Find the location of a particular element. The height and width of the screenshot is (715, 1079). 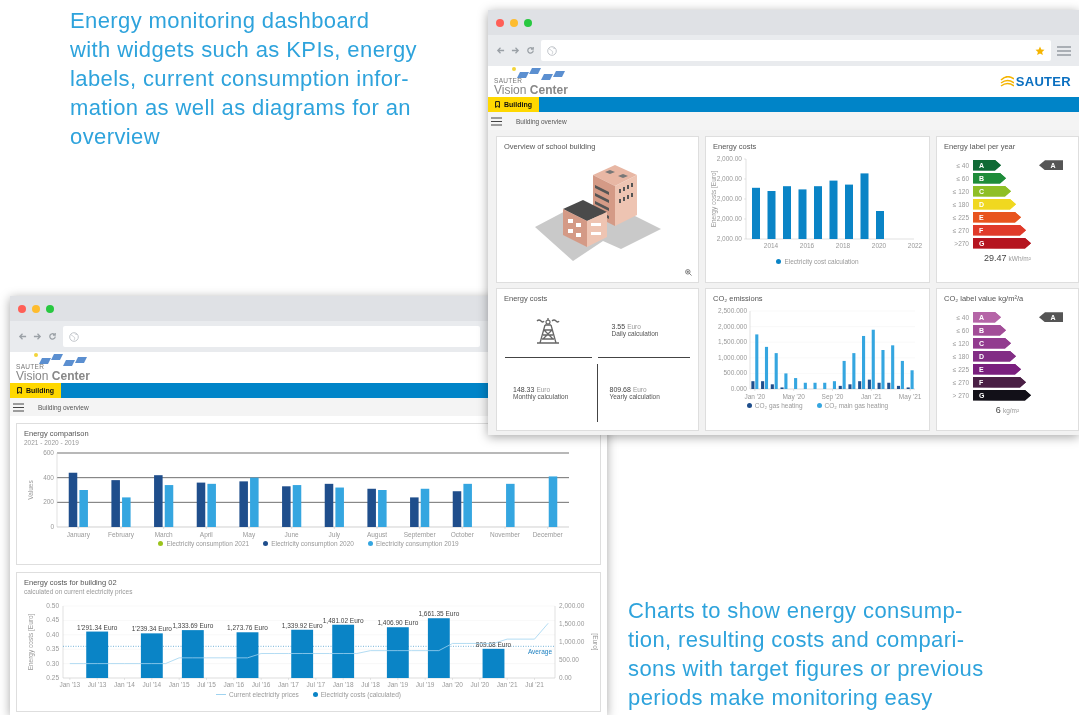

rating-value: 29.47 is located at coordinates (995, 257).